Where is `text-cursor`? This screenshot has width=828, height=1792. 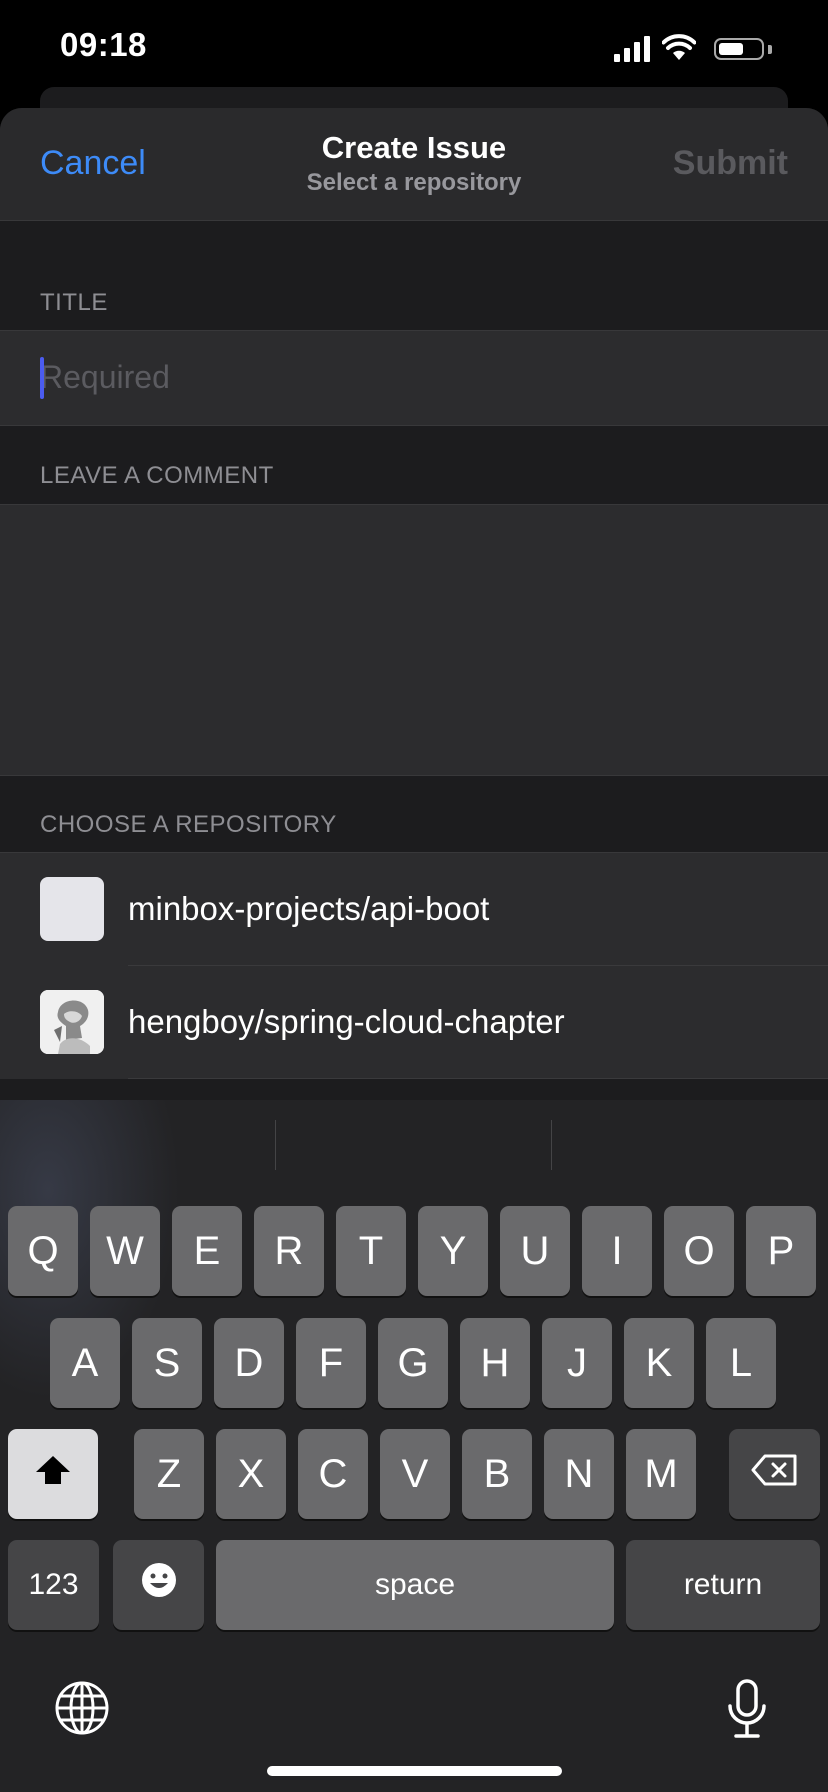 text-cursor is located at coordinates (42, 378).